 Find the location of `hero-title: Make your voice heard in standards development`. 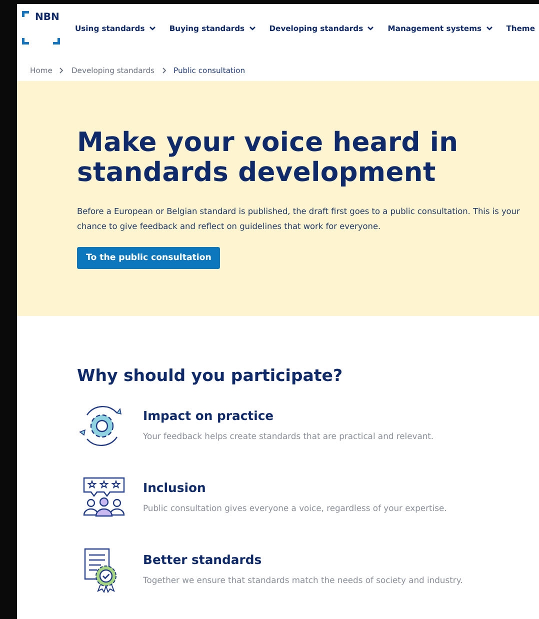

hero-title: Make your voice heard in standards development is located at coordinates (268, 158).